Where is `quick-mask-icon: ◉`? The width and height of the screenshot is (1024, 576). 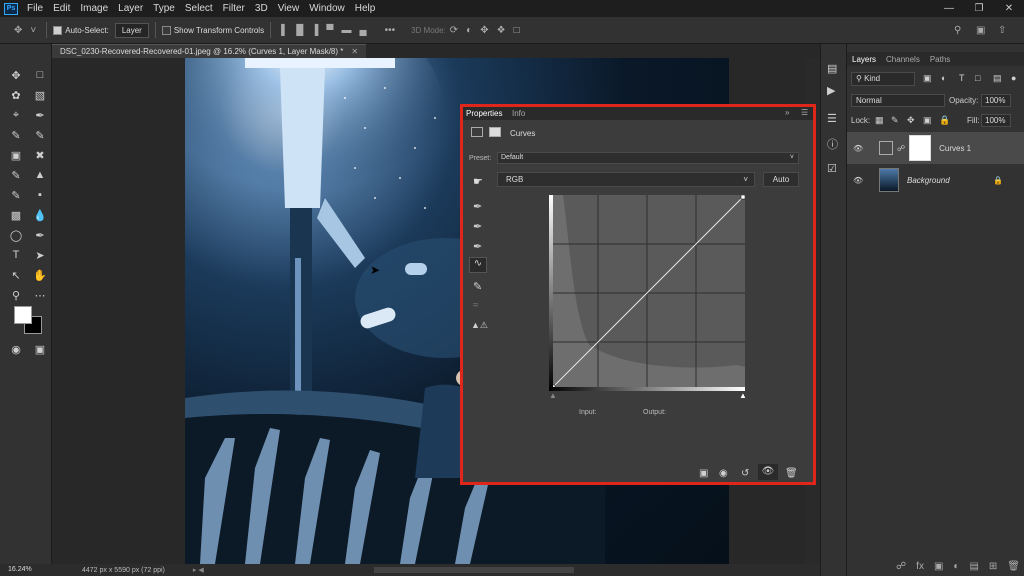
quick-mask-icon: ◉ is located at coordinates (16, 349).